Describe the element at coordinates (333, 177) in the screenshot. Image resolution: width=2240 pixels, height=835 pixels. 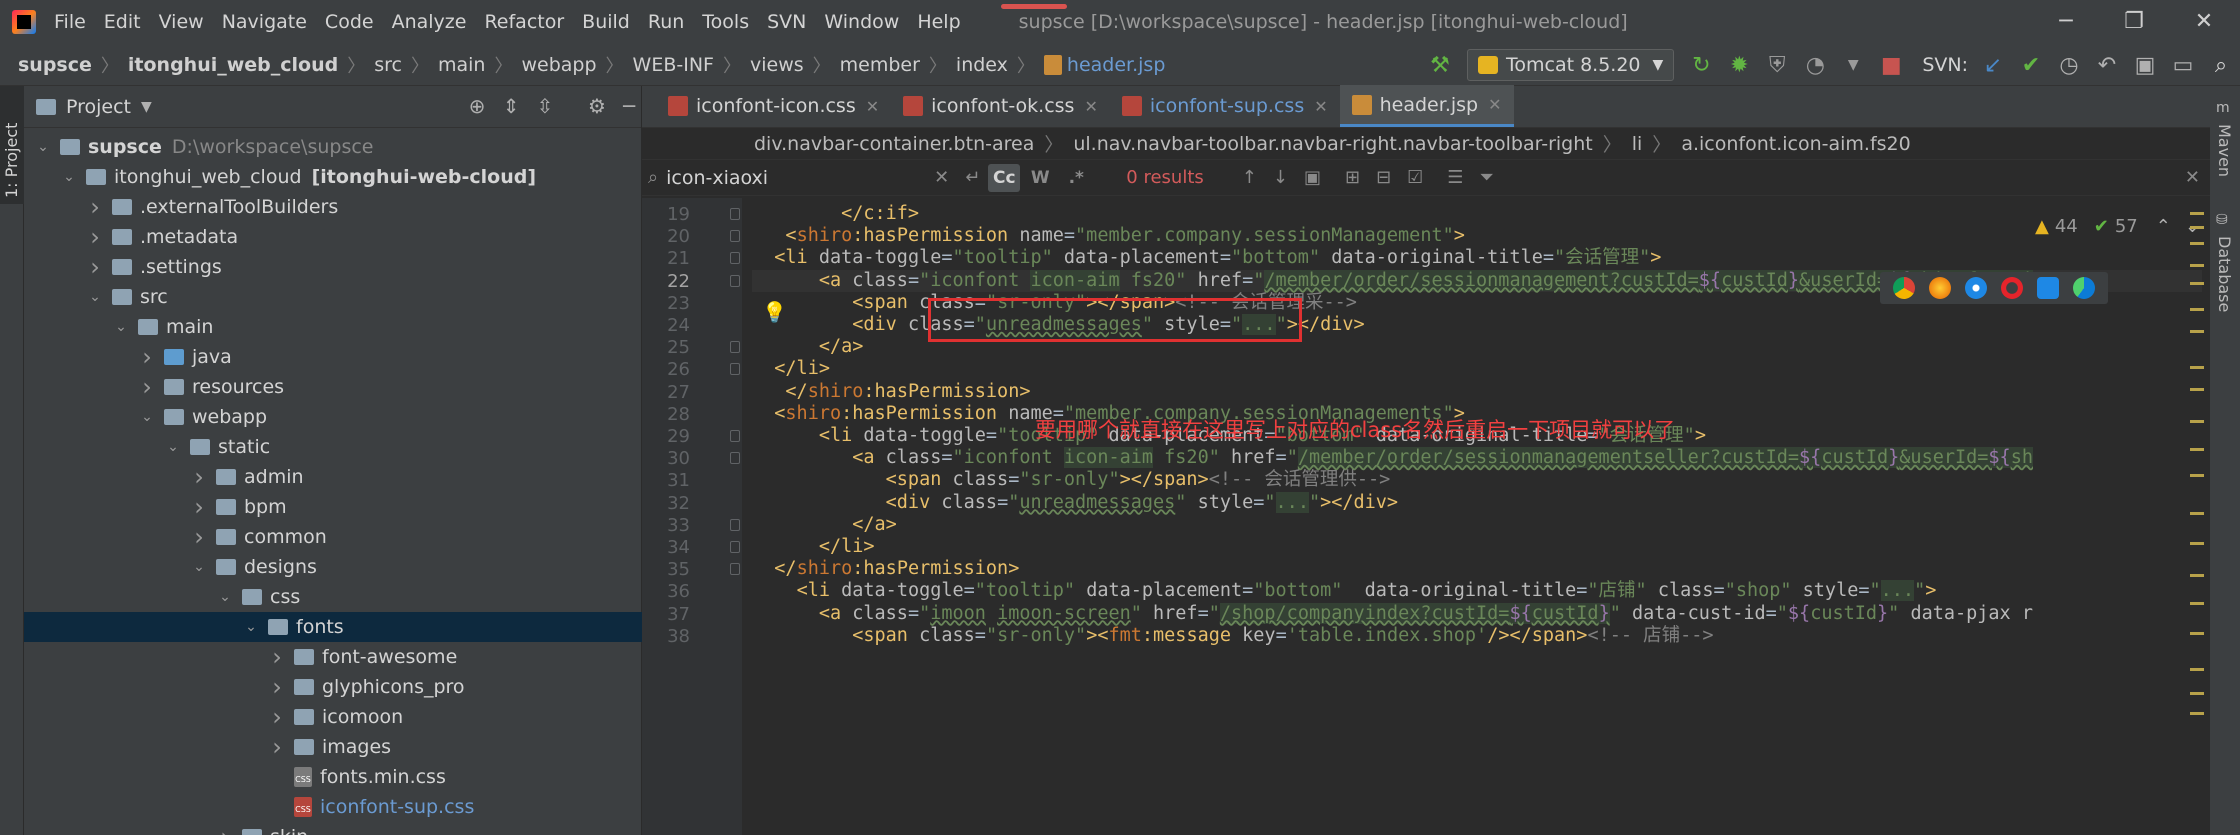
I see `tree-item: ⌄ itonghui_web_cloud [itonghui-web-cloud]` at that location.